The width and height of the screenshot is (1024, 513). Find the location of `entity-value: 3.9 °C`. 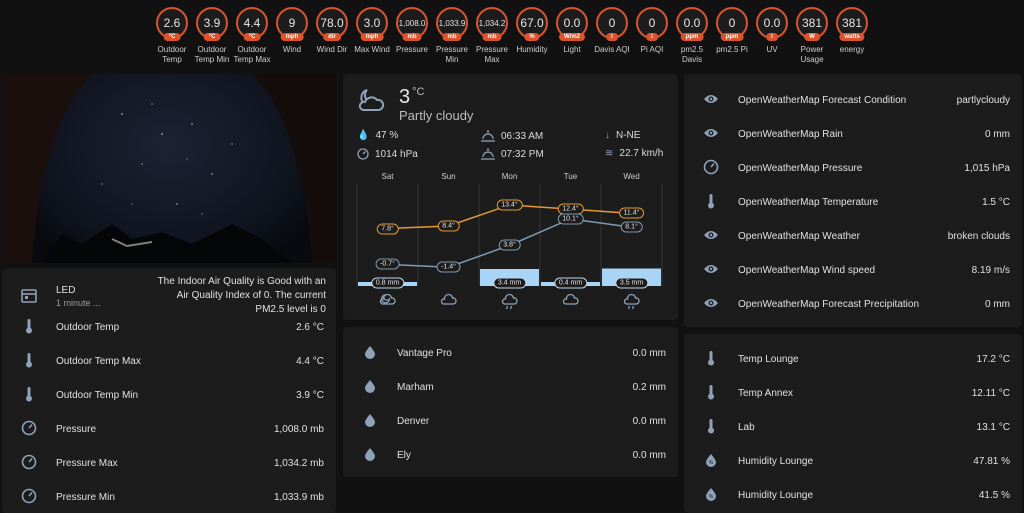

entity-value: 3.9 °C is located at coordinates (310, 395).